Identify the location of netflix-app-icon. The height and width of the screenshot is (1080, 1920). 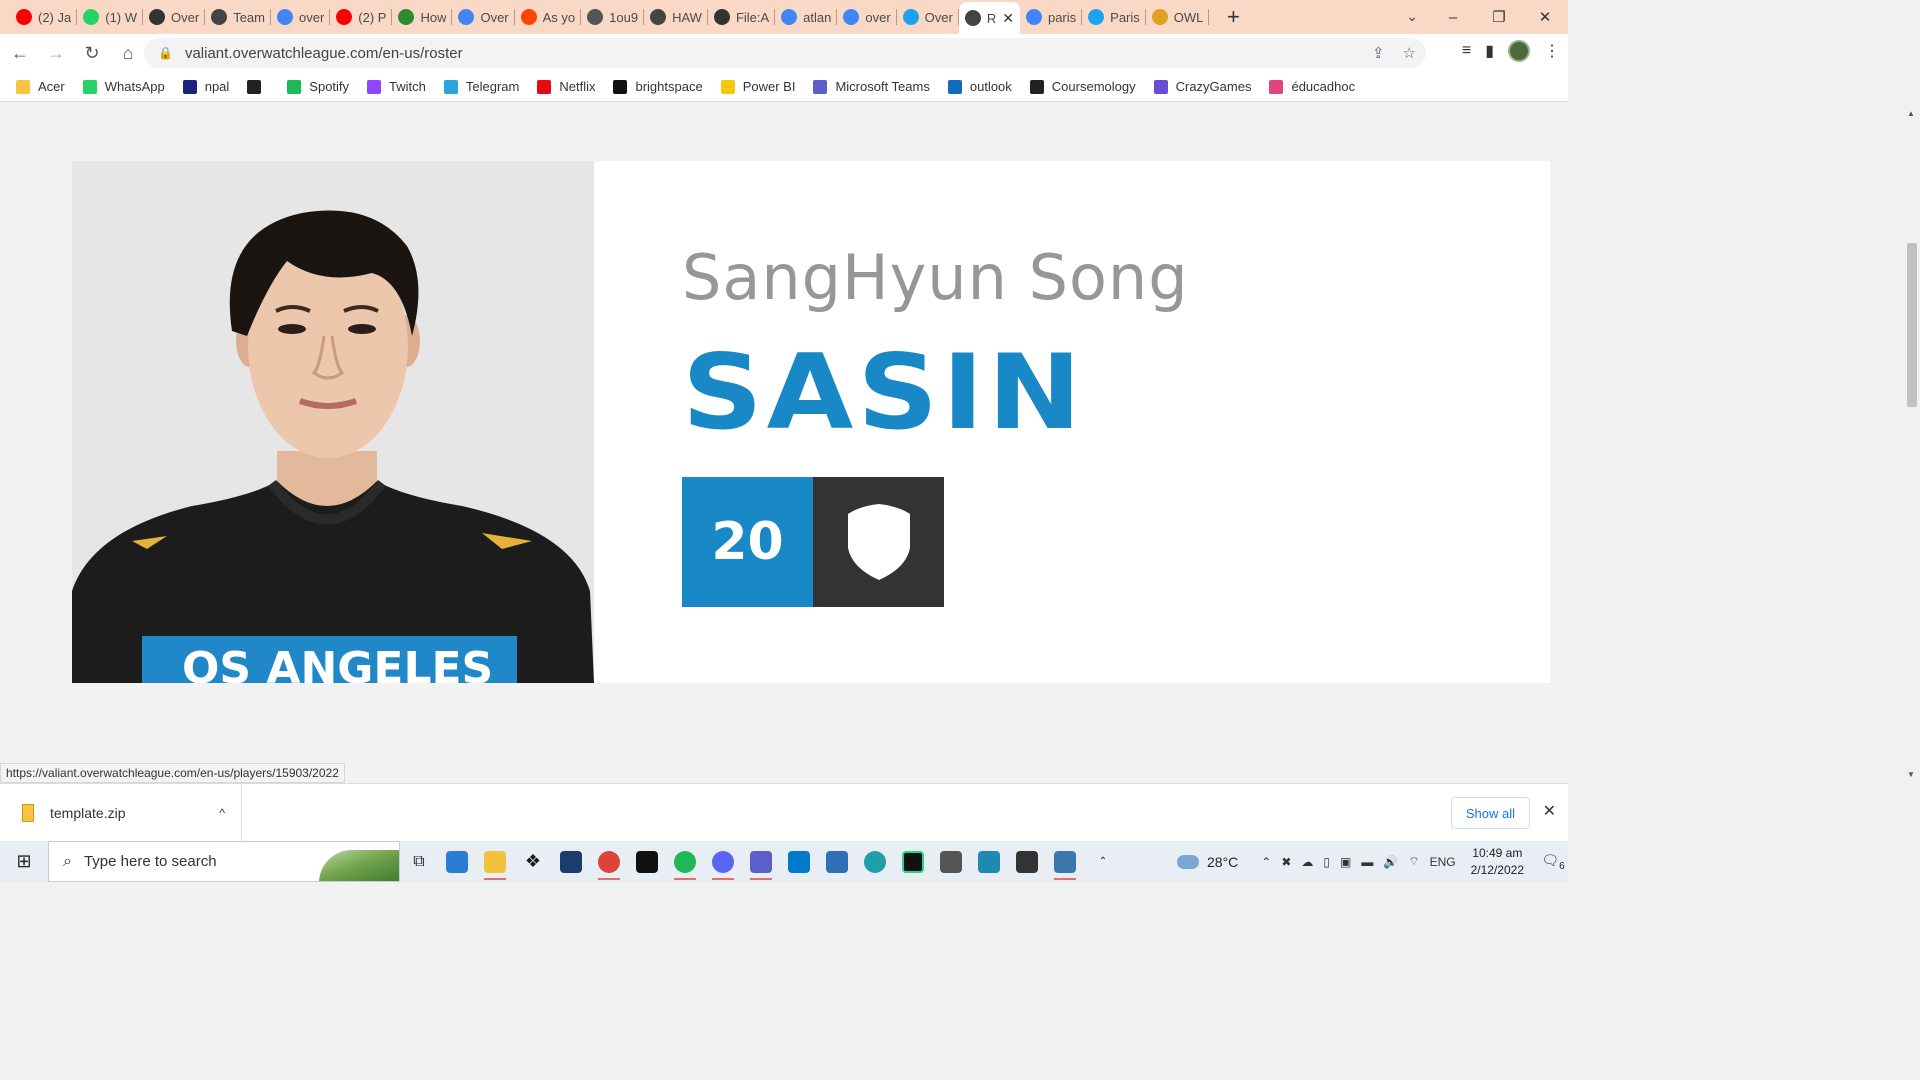
(647, 861).